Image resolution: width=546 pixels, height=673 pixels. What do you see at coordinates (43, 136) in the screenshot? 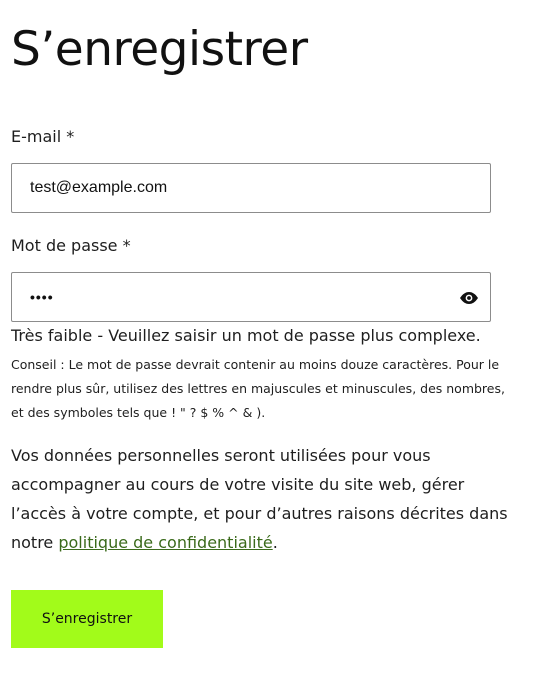
I see `email-label: E-mail *` at bounding box center [43, 136].